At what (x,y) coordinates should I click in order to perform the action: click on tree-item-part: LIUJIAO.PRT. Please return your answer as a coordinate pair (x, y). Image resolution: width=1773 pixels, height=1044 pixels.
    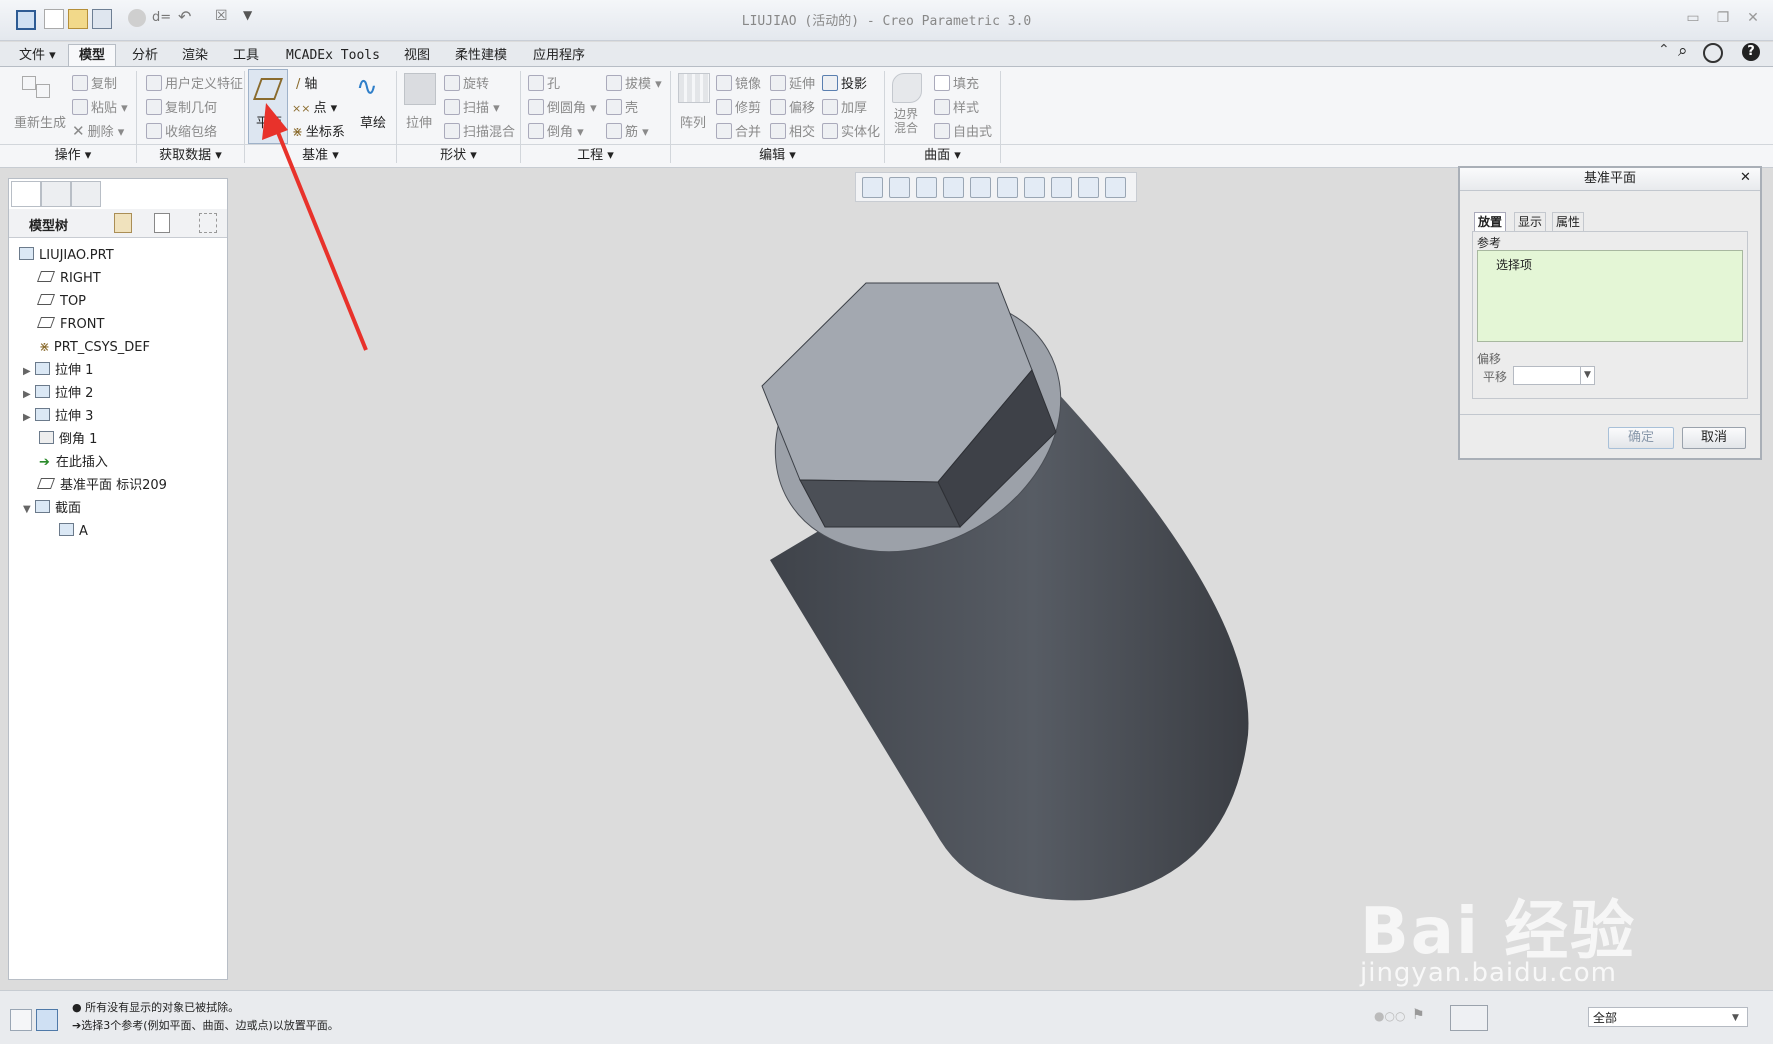
    Looking at the image, I should click on (66, 256).